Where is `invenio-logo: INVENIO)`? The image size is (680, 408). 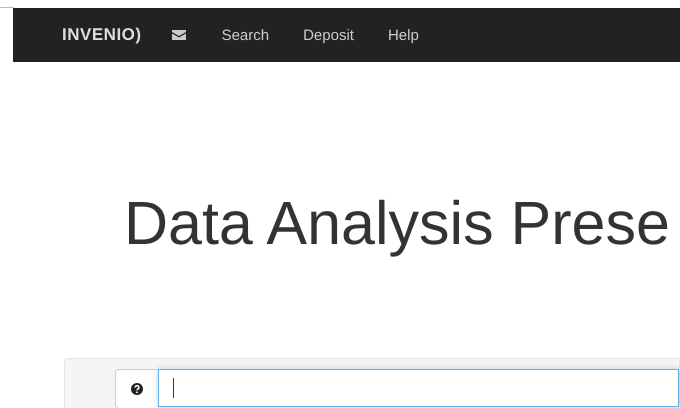
invenio-logo: INVENIO) is located at coordinates (102, 35).